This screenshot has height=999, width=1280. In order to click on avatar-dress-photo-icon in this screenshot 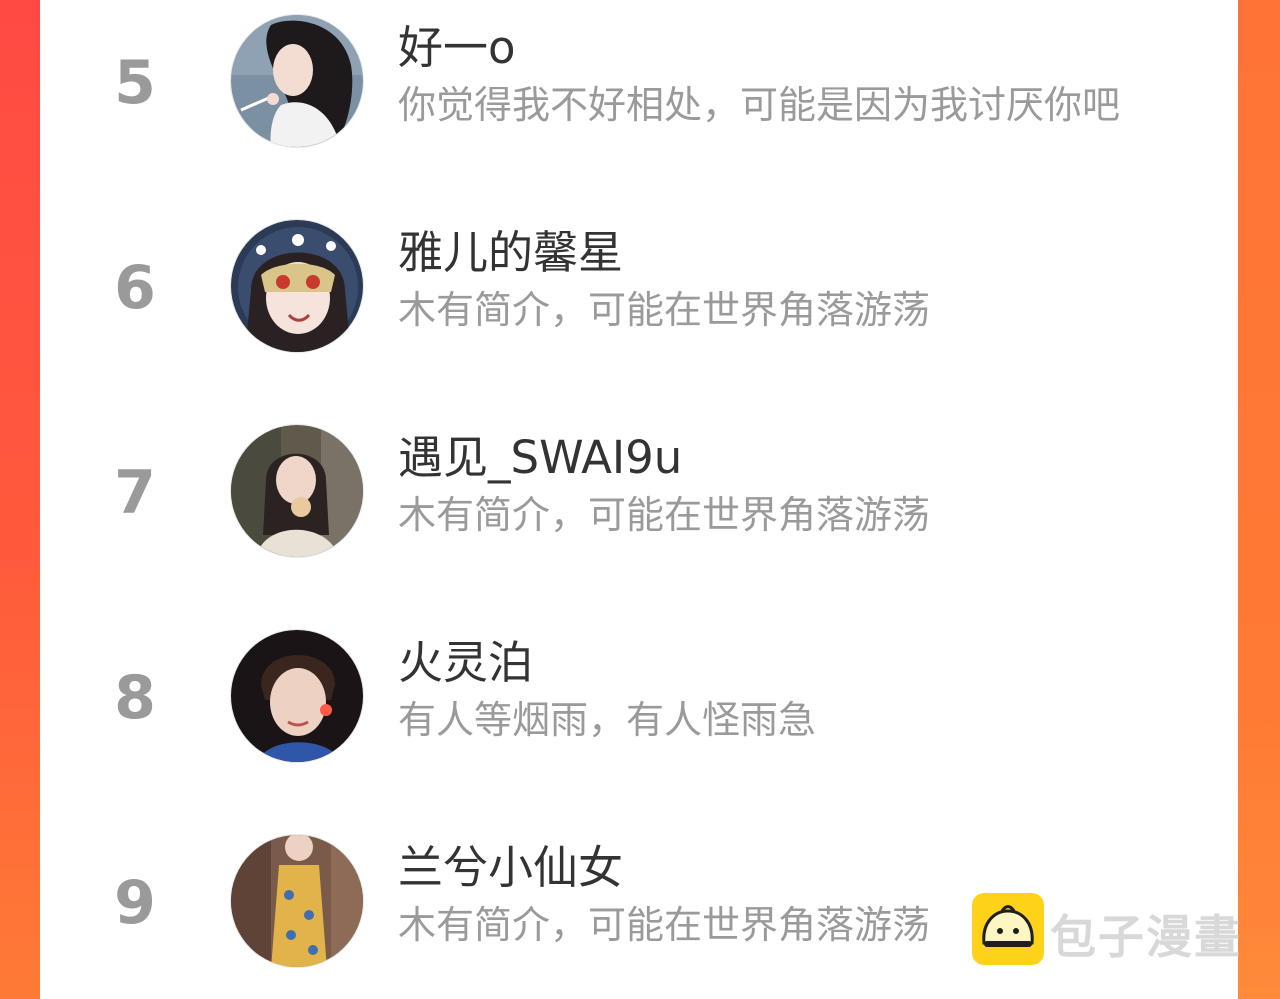, I will do `click(297, 901)`.